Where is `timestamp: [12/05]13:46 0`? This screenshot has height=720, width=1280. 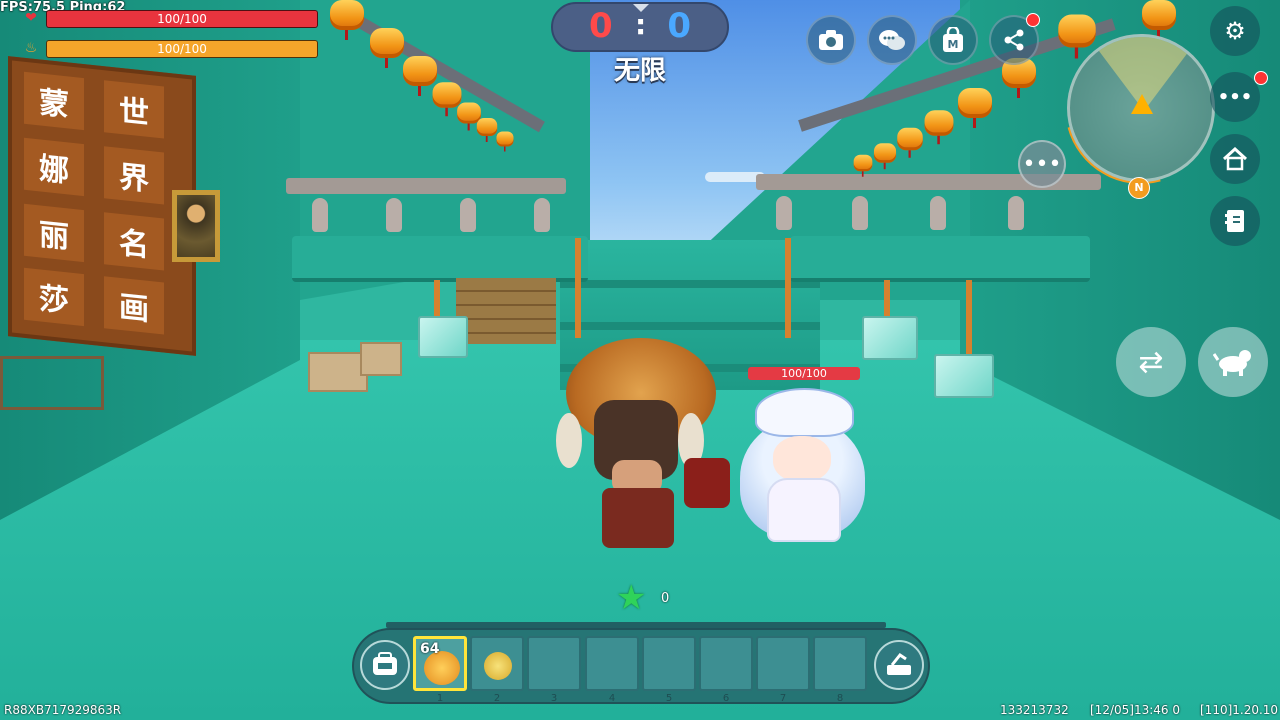
timestamp: [12/05]13:46 0 is located at coordinates (1135, 710).